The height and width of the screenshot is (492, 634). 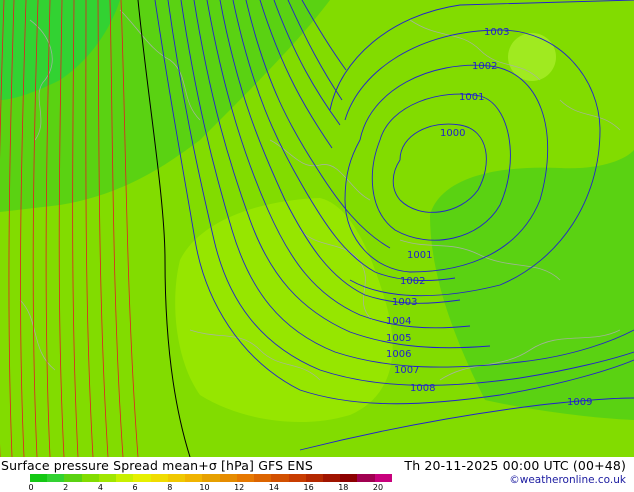 I want to click on color-scale-tick-label: 16, so click(x=308, y=487).